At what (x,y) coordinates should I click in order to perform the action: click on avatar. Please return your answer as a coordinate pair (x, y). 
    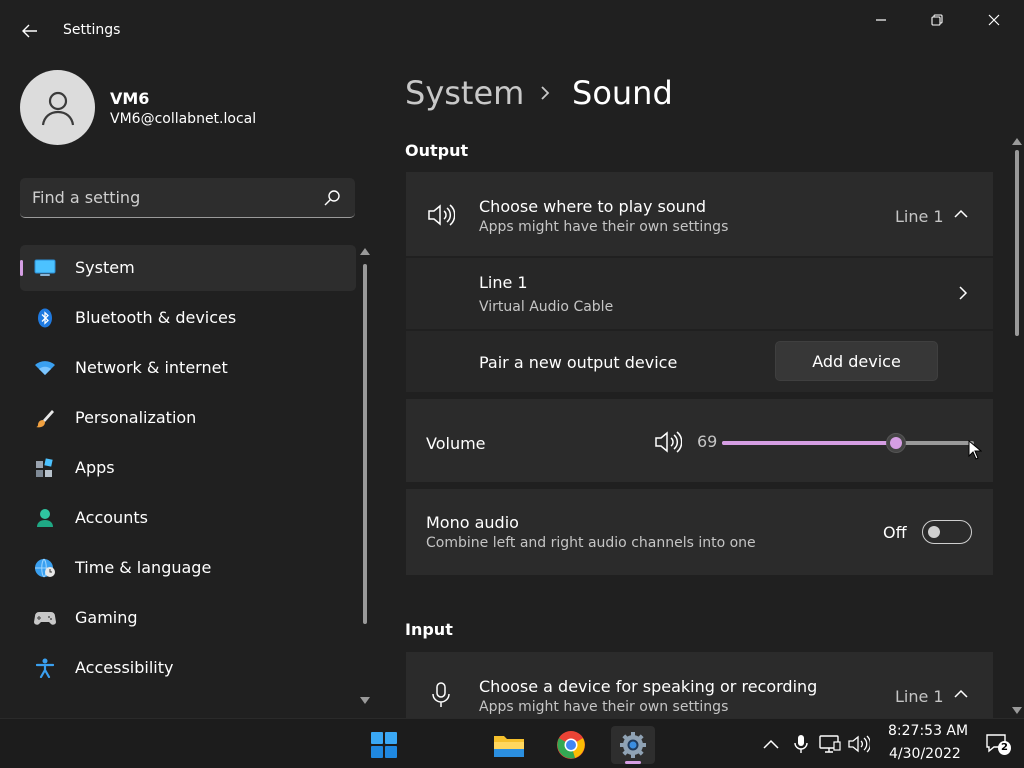
    Looking at the image, I should click on (57, 107).